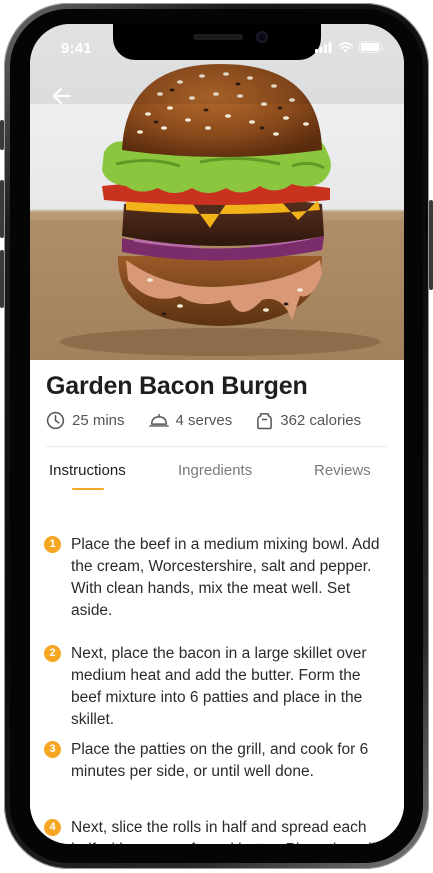 Image resolution: width=433 pixels, height=873 pixels. I want to click on wifi-icon, so click(345, 46).